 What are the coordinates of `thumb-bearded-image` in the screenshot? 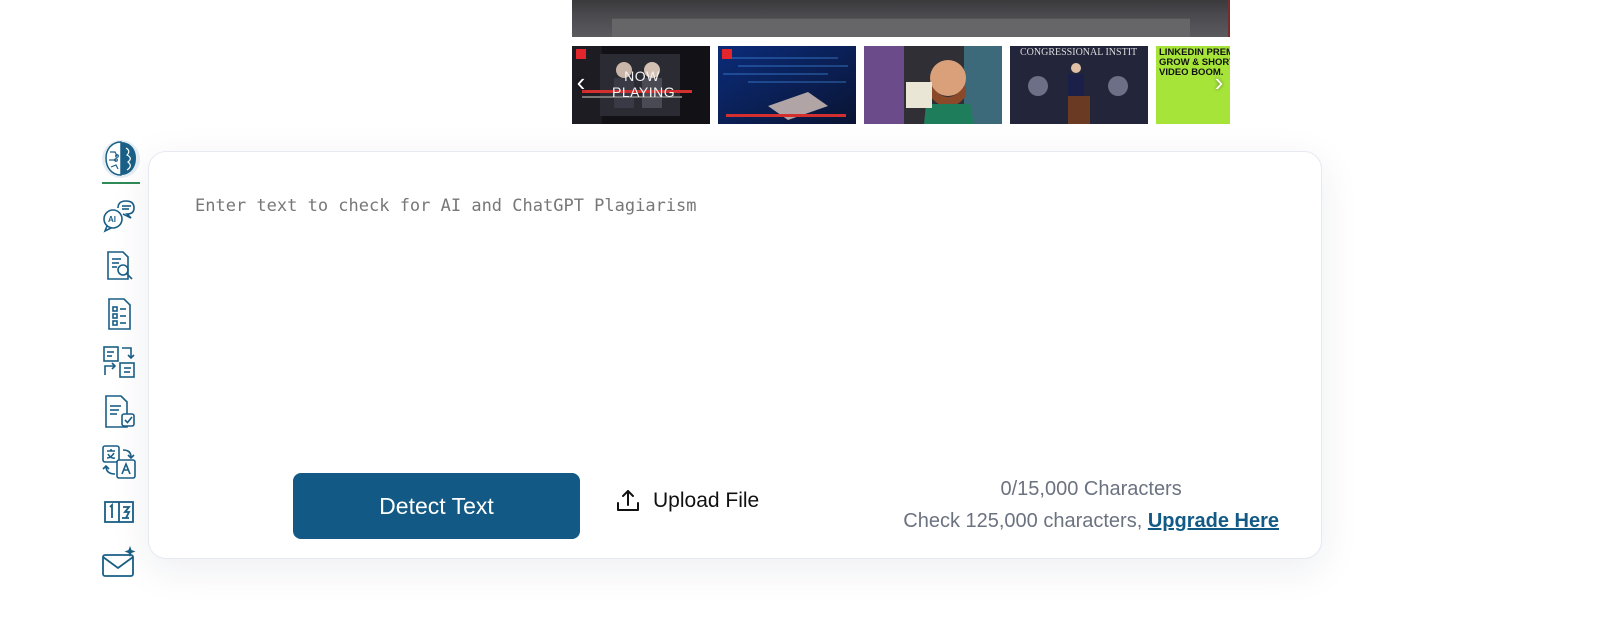 It's located at (933, 85).